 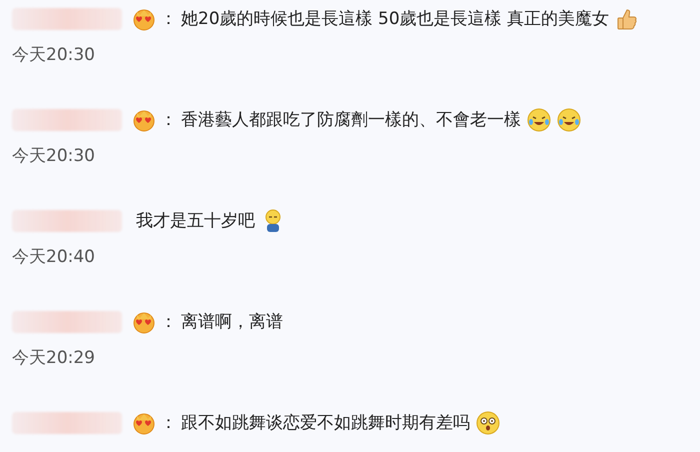 What do you see at coordinates (232, 322) in the screenshot?
I see `comment-text: 离谱啊，离谱` at bounding box center [232, 322].